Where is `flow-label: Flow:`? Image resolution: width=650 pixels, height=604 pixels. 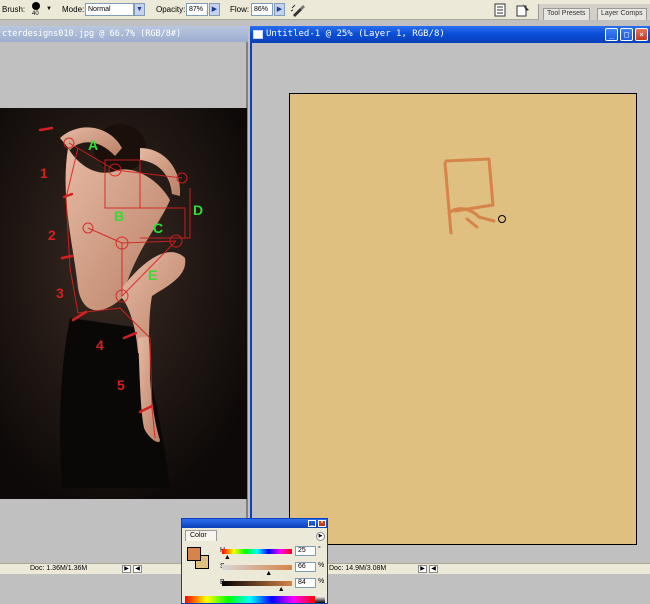 flow-label: Flow: is located at coordinates (240, 9).